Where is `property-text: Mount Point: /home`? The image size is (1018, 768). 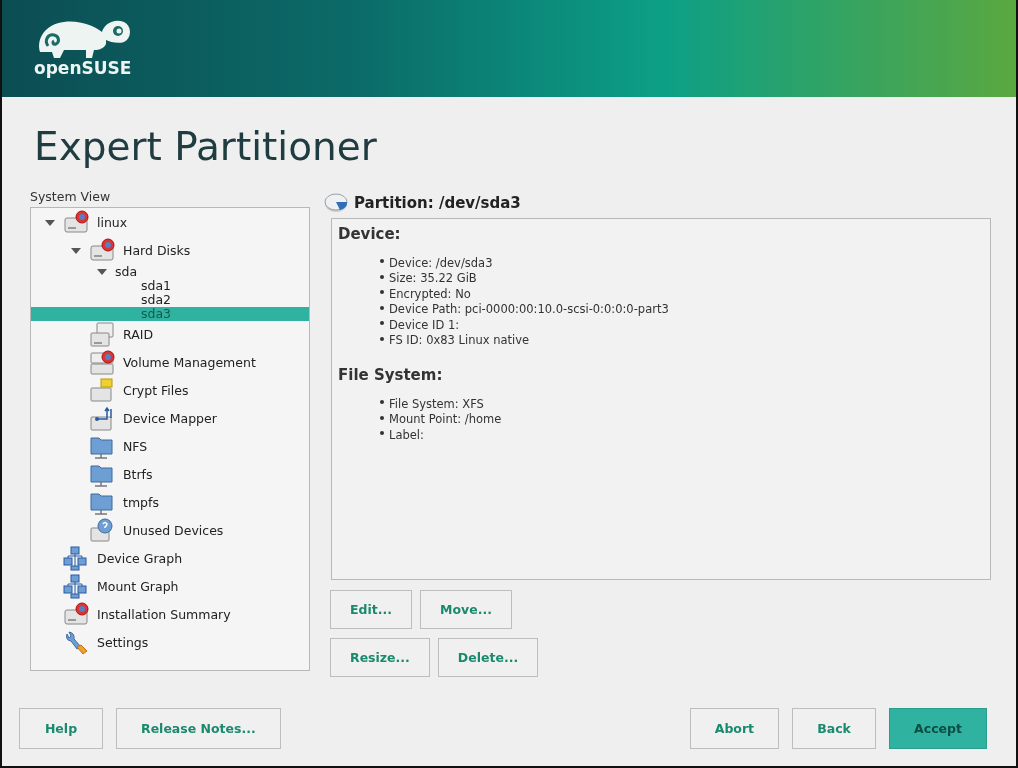
property-text: Mount Point: /home is located at coordinates (445, 419).